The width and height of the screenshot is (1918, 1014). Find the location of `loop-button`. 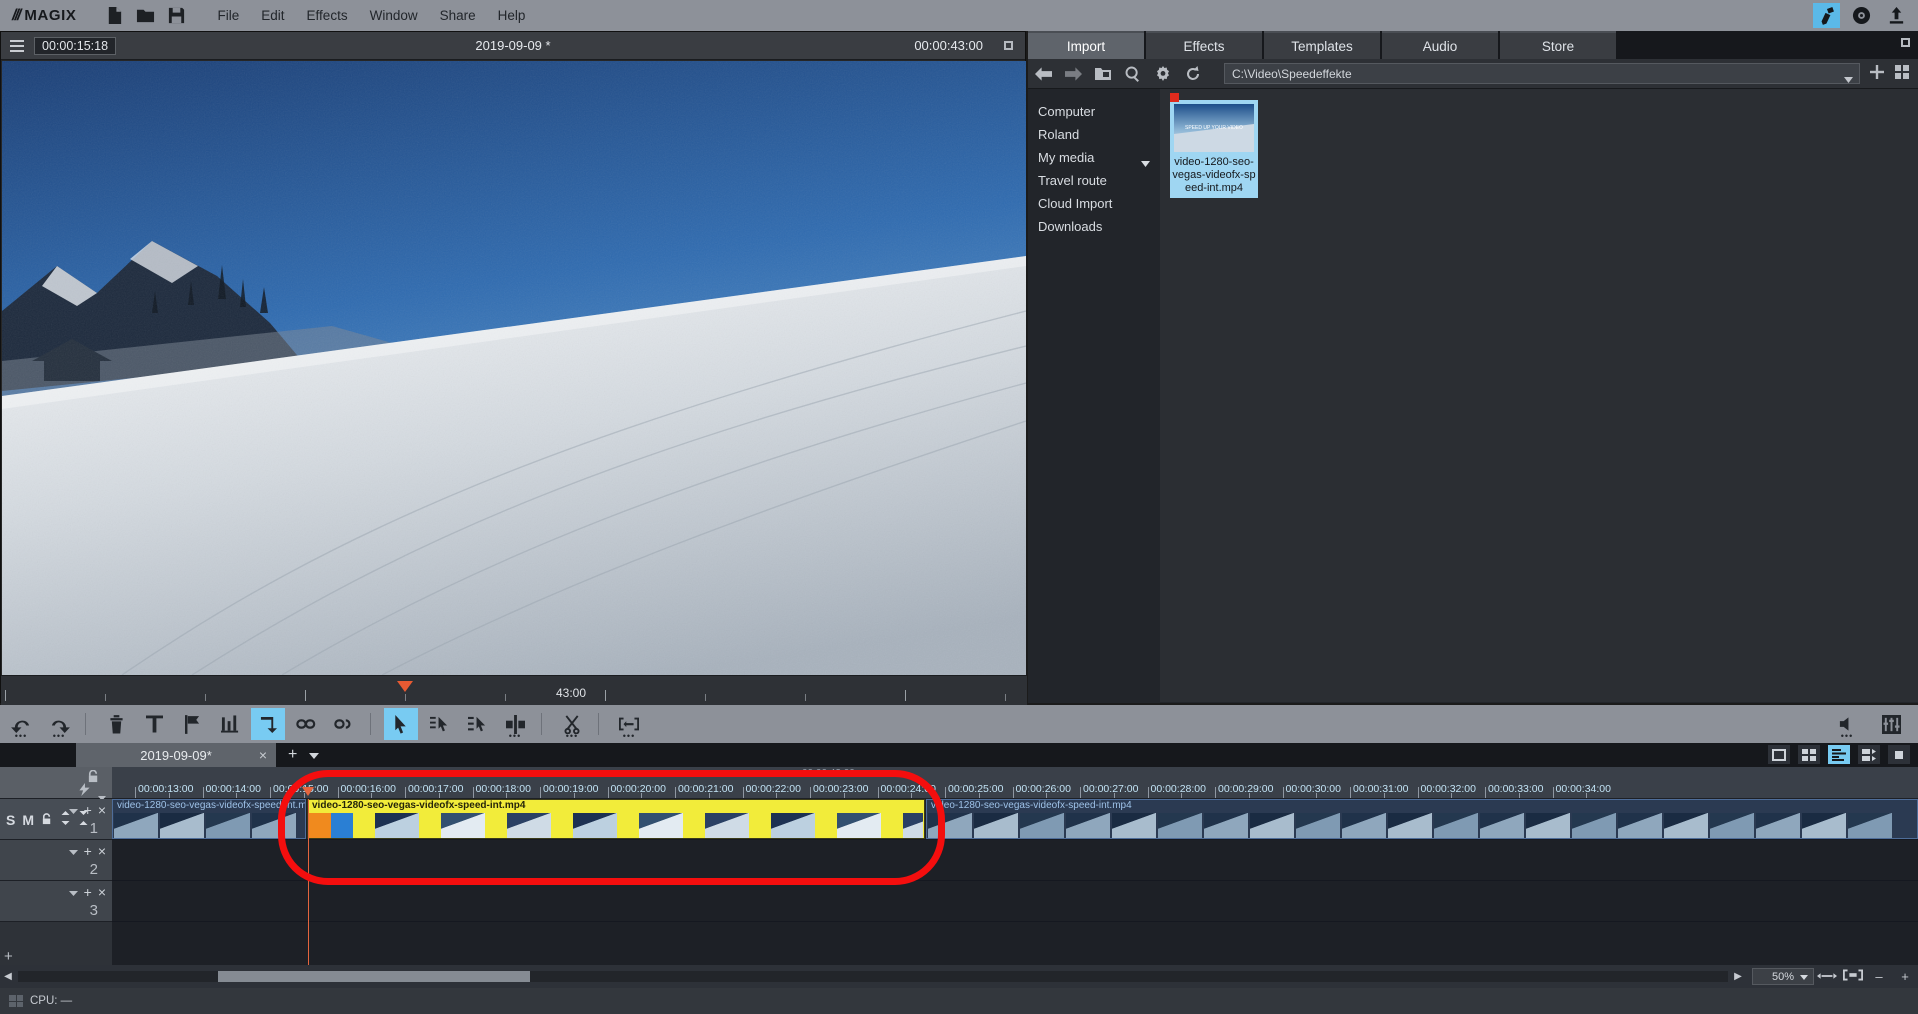

loop-button is located at coordinates (268, 724).